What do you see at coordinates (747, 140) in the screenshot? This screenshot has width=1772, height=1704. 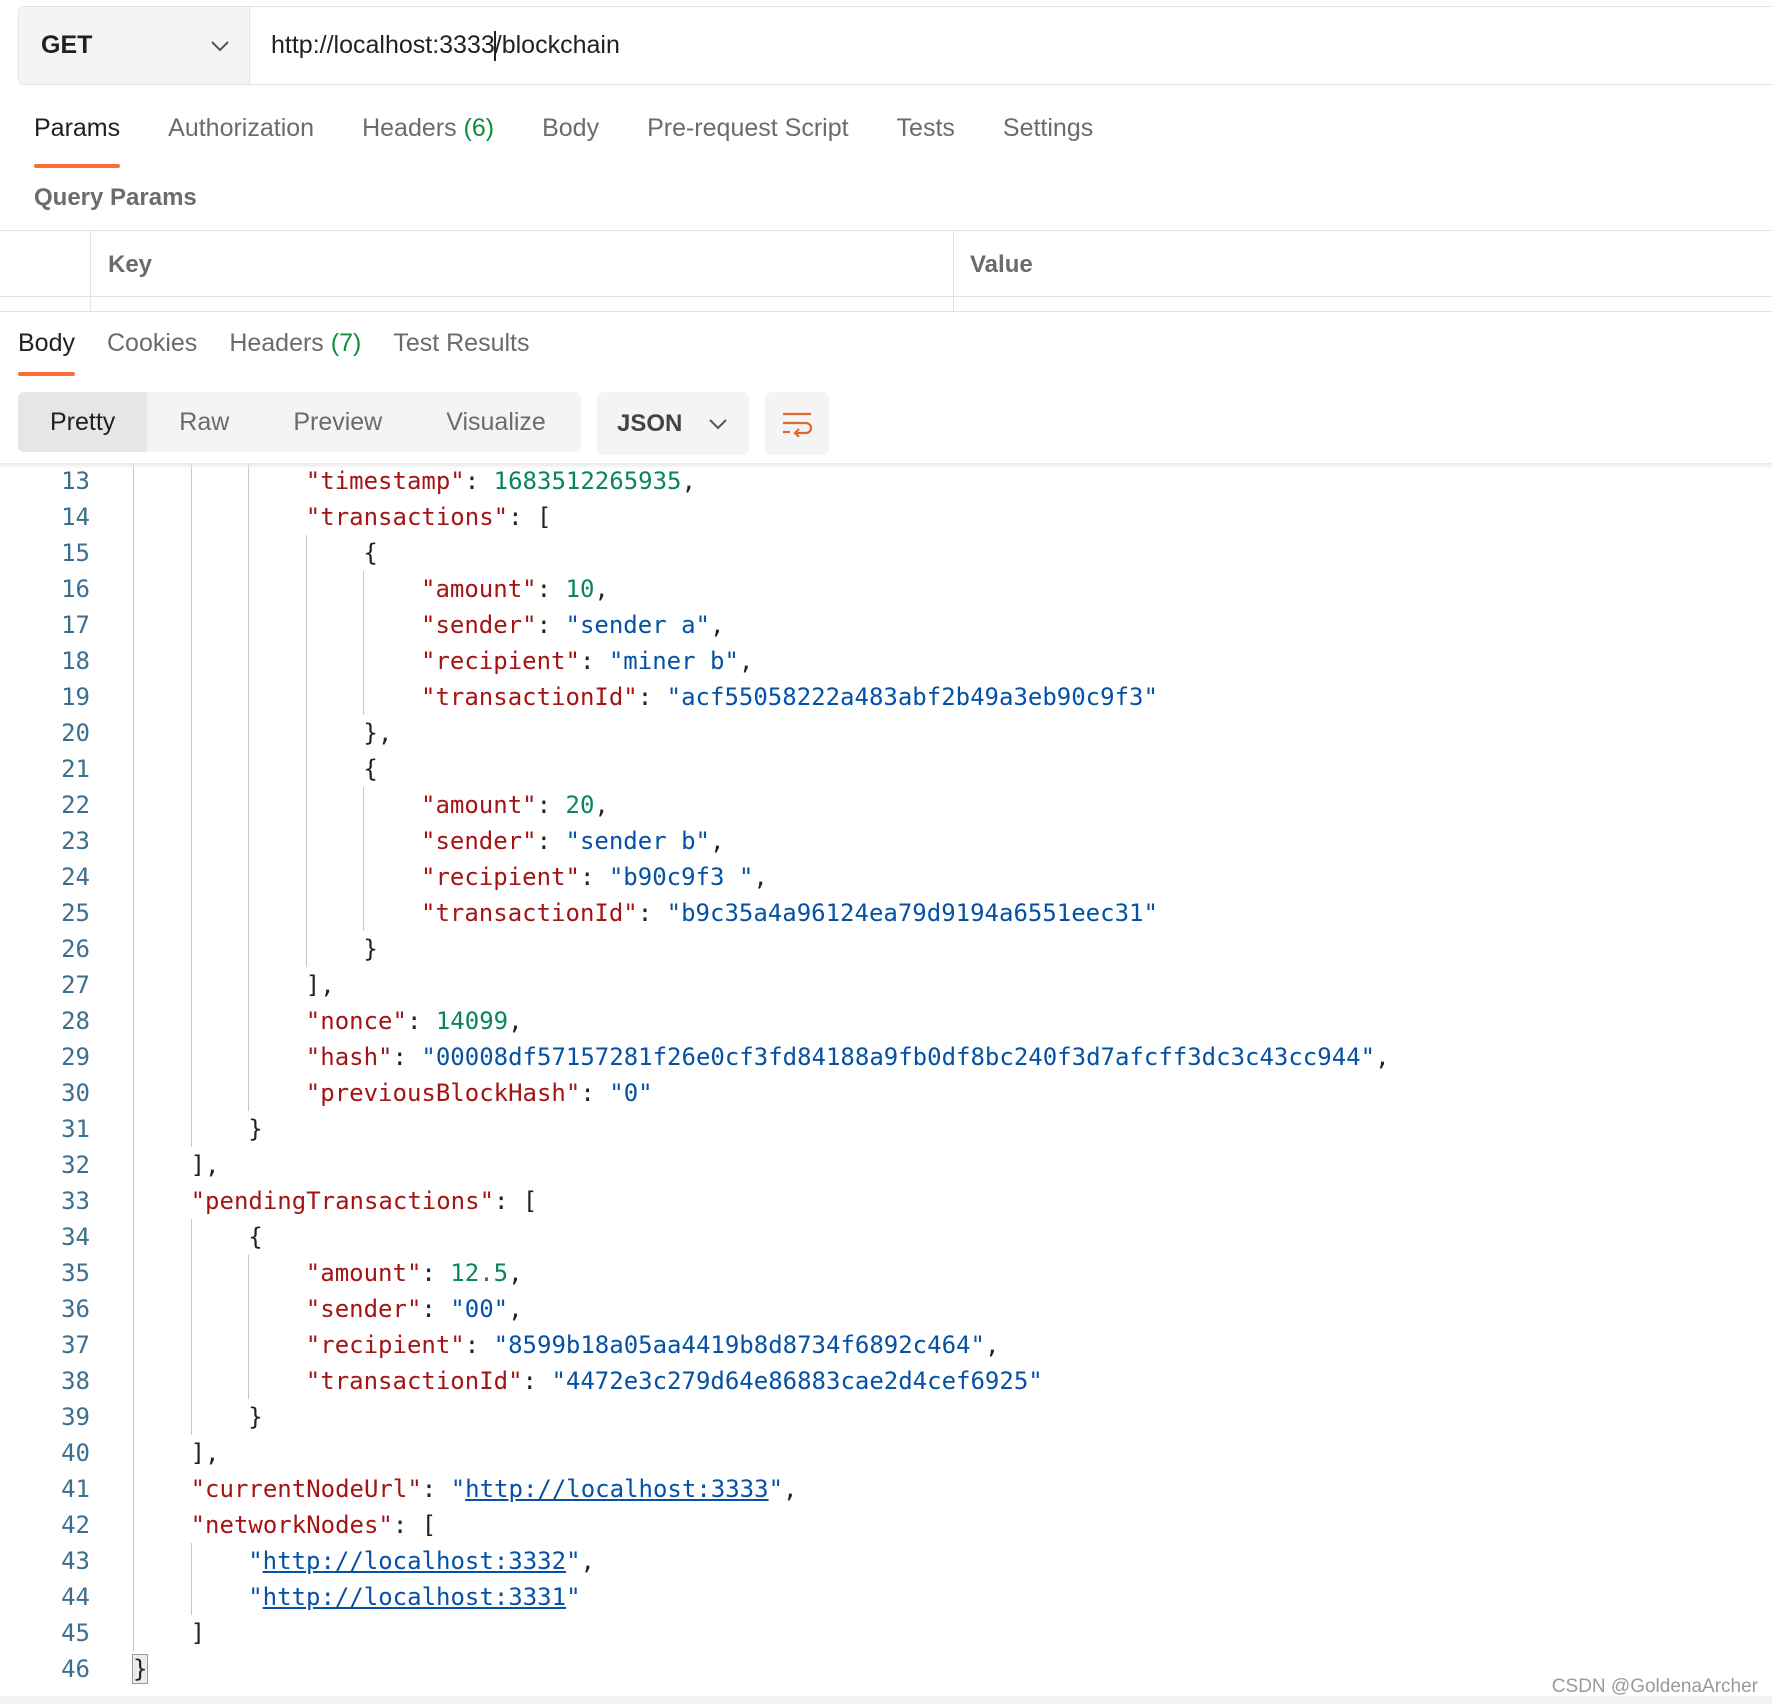 I see `tab-pre-request-script: Pre-request Script` at bounding box center [747, 140].